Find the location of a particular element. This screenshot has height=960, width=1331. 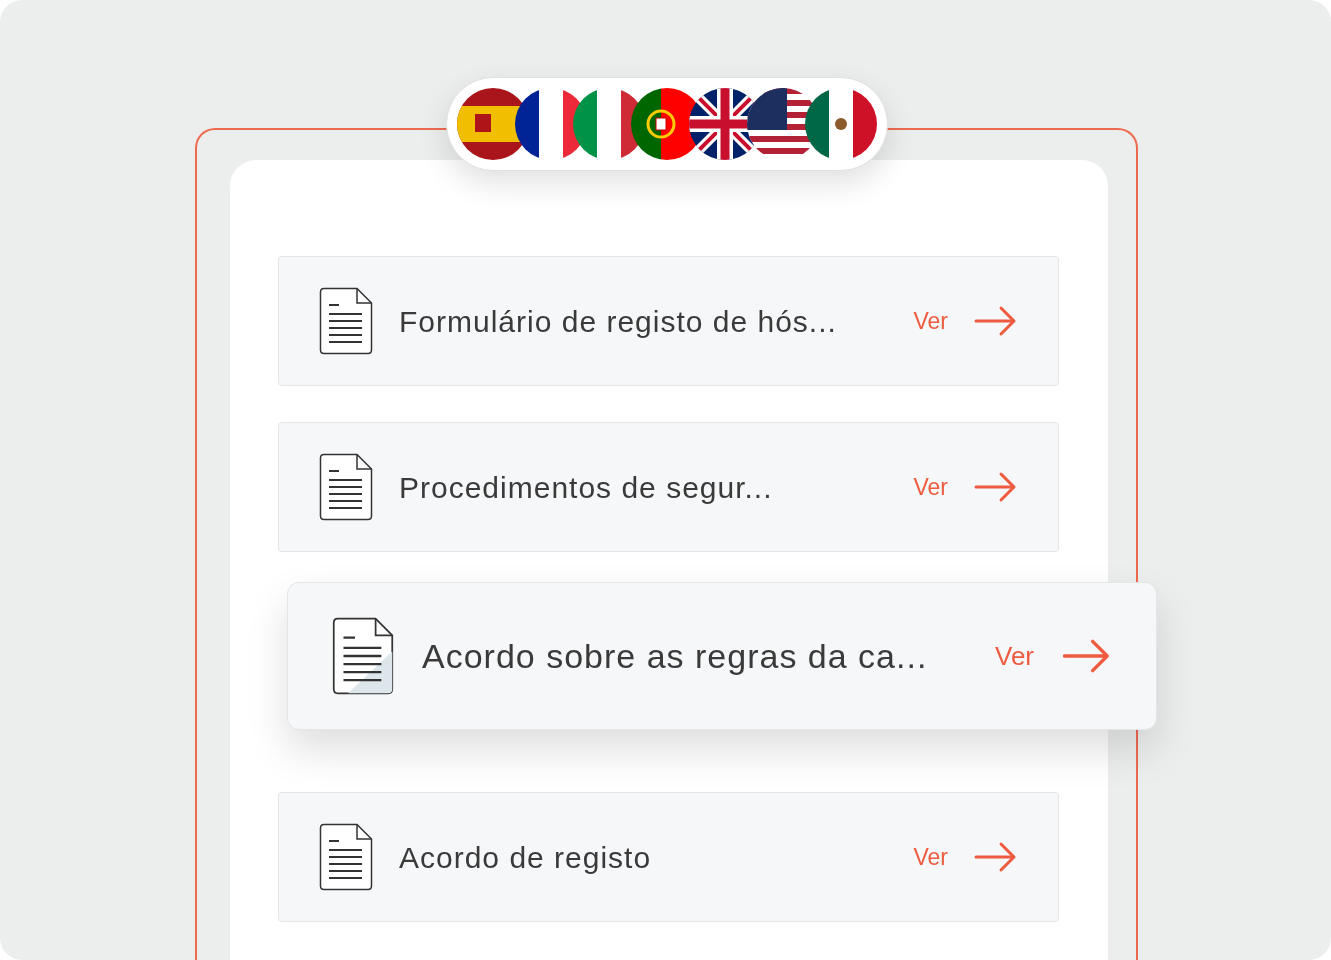

document-row: Acordo sobre as regras da ca... Ver is located at coordinates (722, 656).